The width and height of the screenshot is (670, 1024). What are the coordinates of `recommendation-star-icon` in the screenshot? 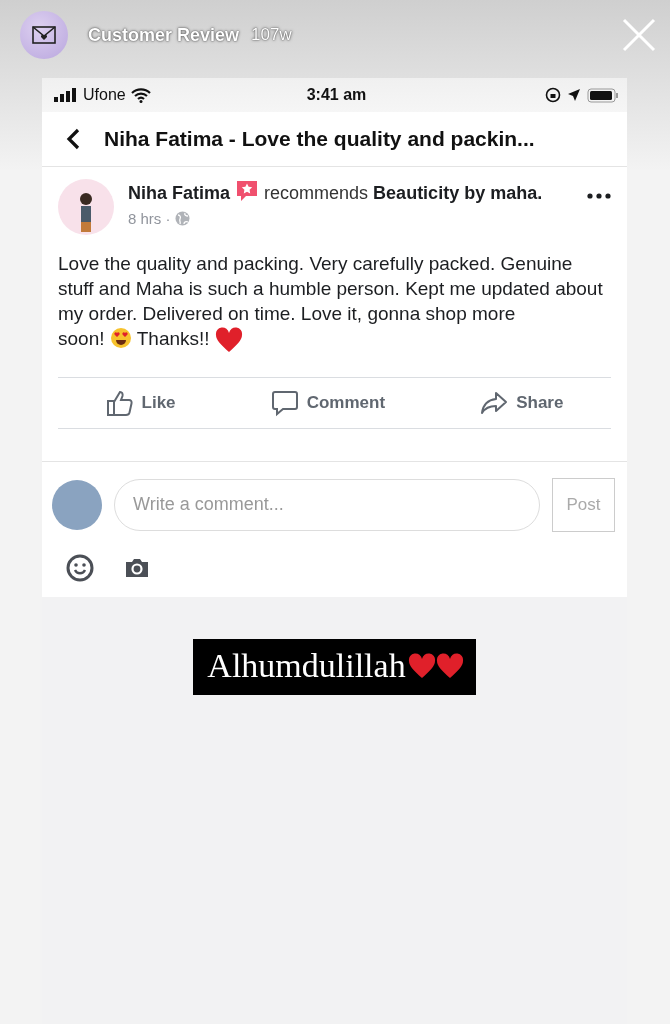 It's located at (247, 191).